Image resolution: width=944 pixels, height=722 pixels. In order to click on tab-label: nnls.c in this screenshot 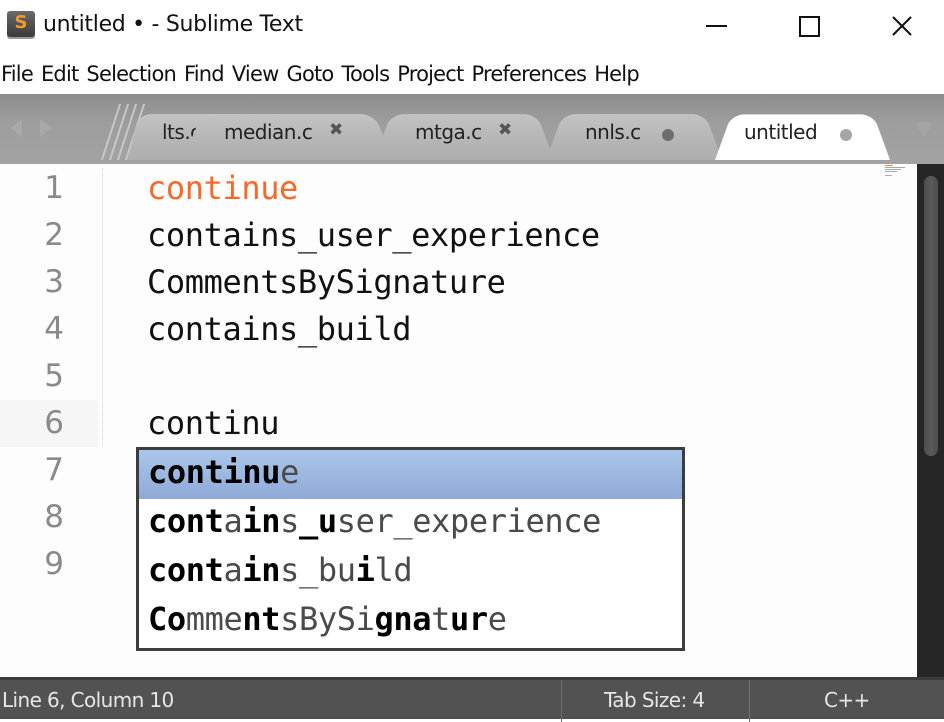, I will do `click(613, 132)`.